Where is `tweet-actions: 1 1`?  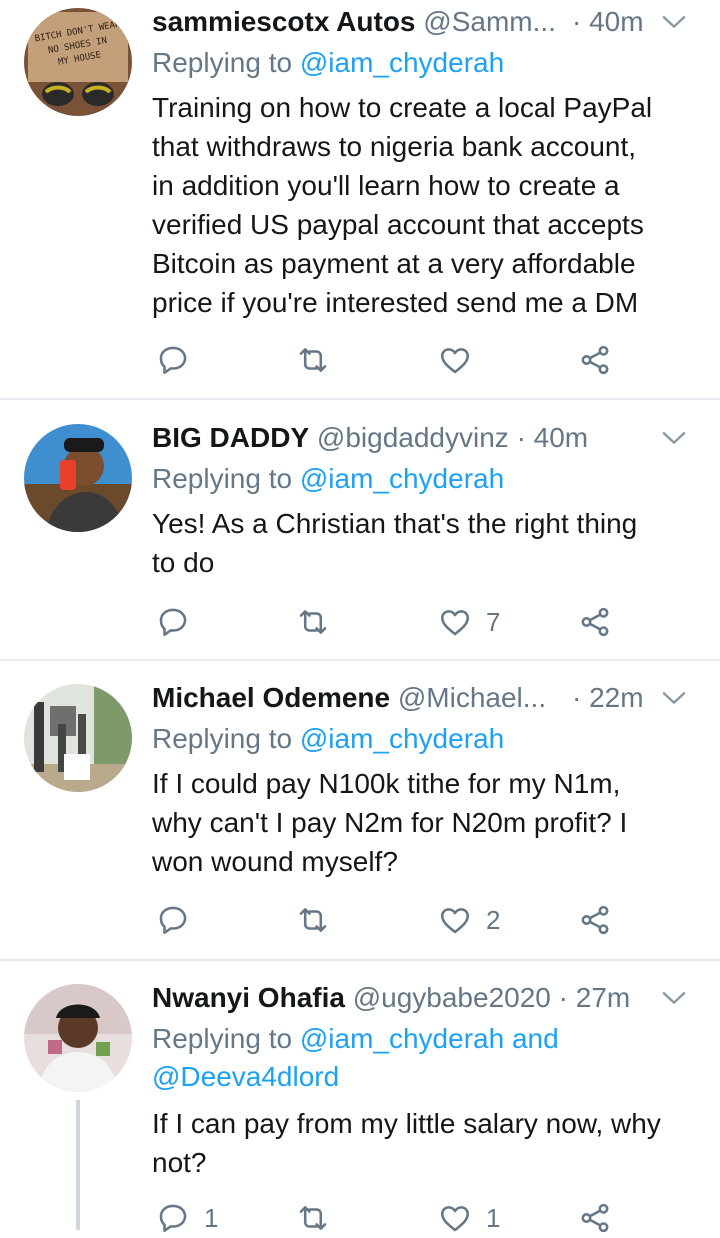 tweet-actions: 1 1 is located at coordinates (436, 1218).